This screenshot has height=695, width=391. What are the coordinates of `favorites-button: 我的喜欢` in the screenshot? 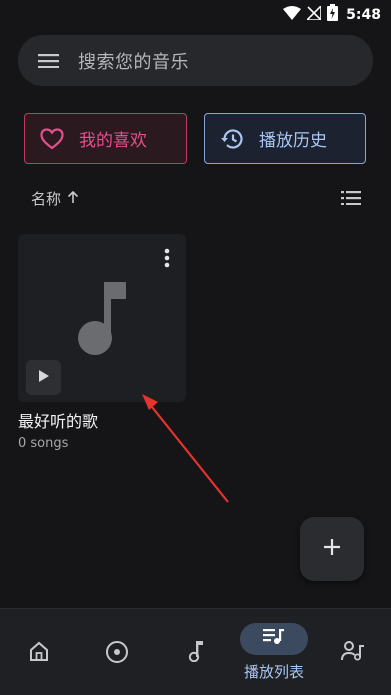 It's located at (105, 138).